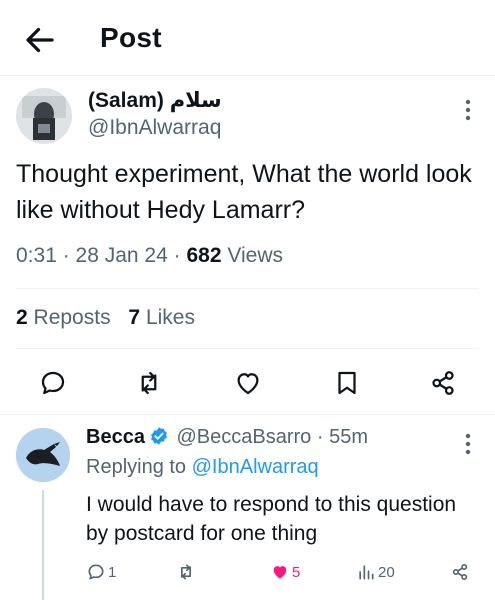  Describe the element at coordinates (255, 255) in the screenshot. I see `views-label: Views` at that location.